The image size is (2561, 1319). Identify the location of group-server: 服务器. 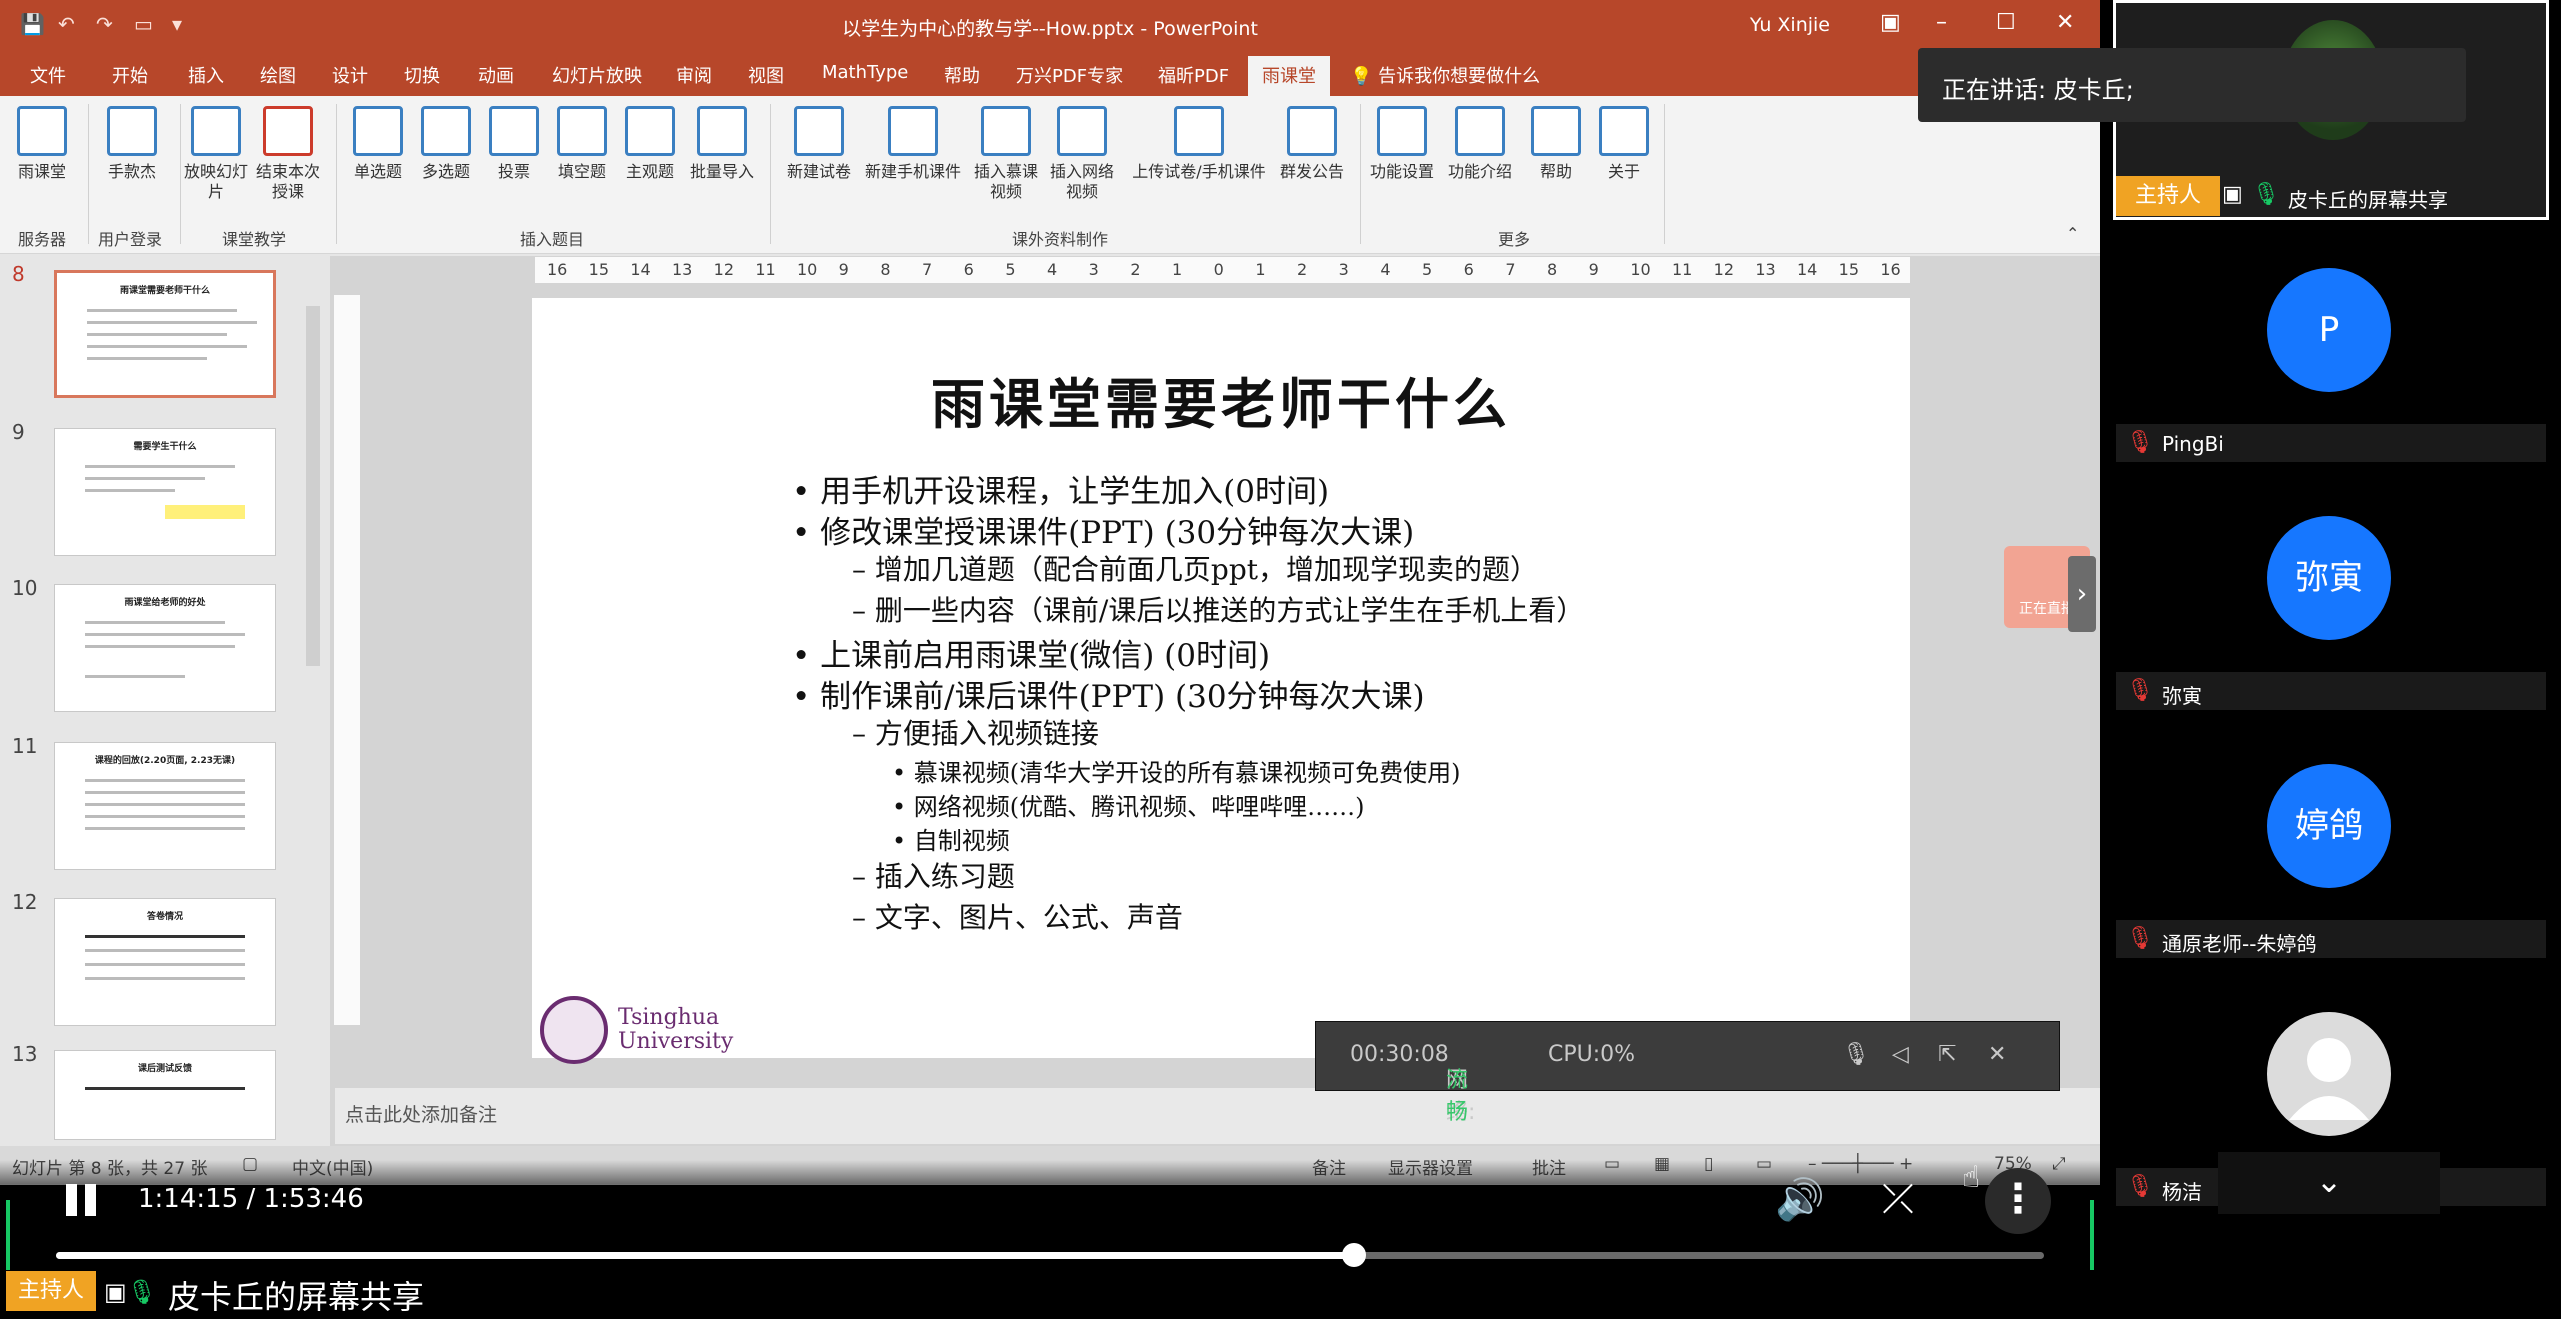
(42, 239).